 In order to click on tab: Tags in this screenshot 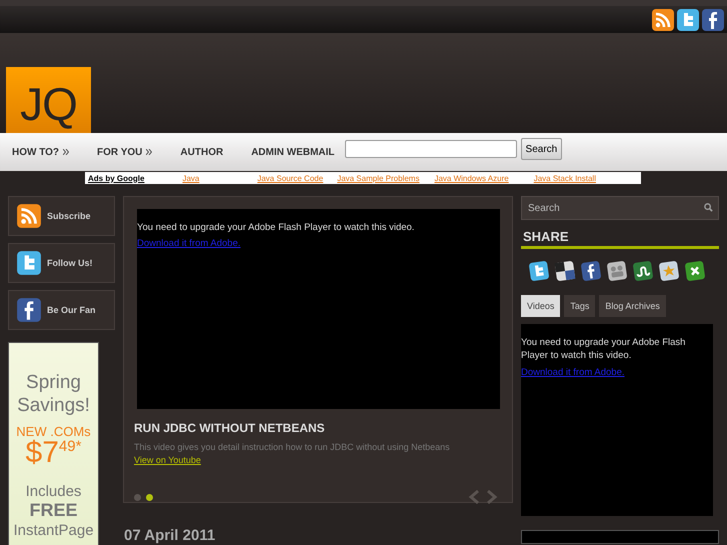, I will do `click(580, 306)`.